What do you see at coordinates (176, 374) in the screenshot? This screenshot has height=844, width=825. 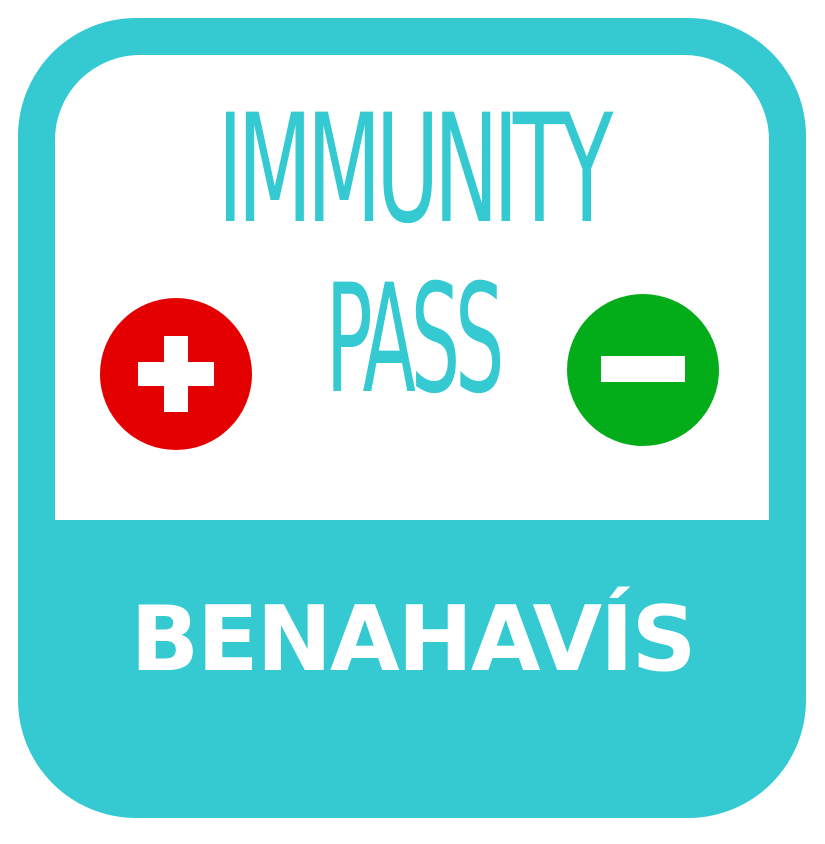 I see `plus-circle-icon` at bounding box center [176, 374].